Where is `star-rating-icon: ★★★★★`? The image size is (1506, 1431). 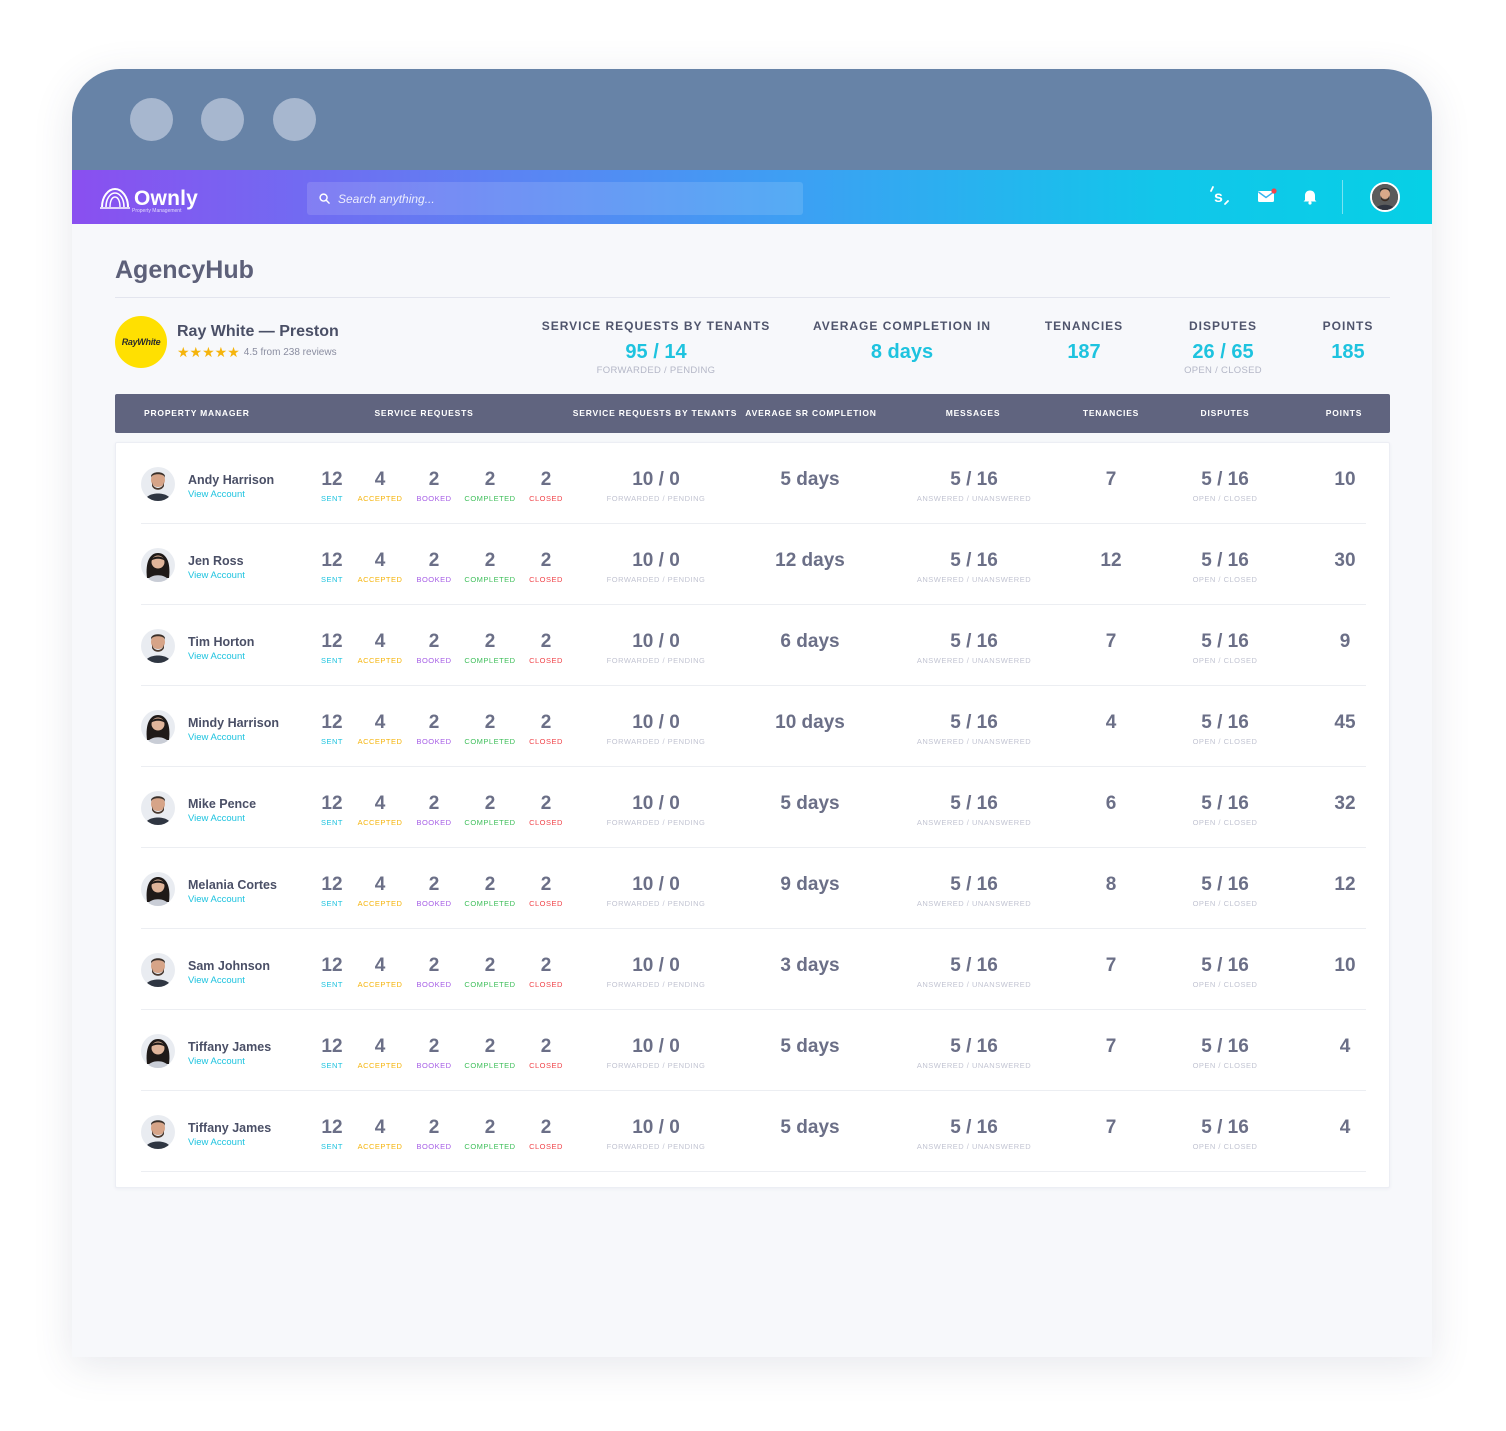 star-rating-icon: ★★★★★ is located at coordinates (208, 352).